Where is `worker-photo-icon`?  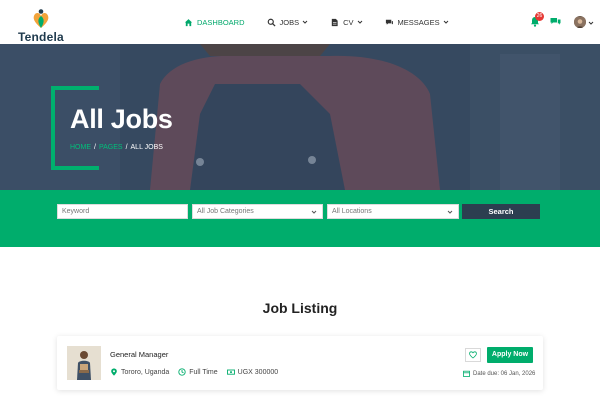 worker-photo-icon is located at coordinates (84, 363).